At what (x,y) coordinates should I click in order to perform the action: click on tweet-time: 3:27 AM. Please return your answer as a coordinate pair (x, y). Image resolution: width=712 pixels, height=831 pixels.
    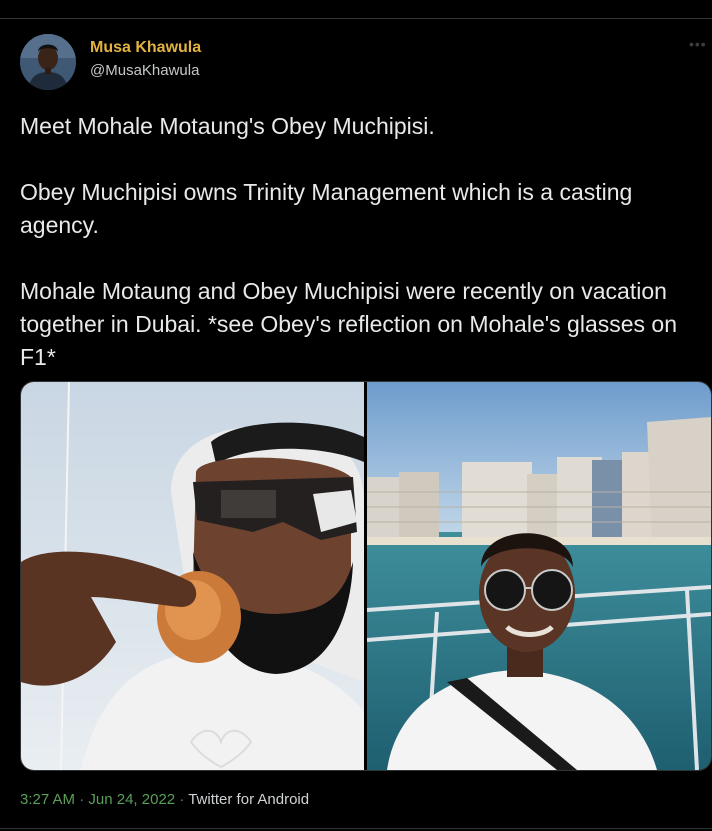
    Looking at the image, I should click on (47, 799).